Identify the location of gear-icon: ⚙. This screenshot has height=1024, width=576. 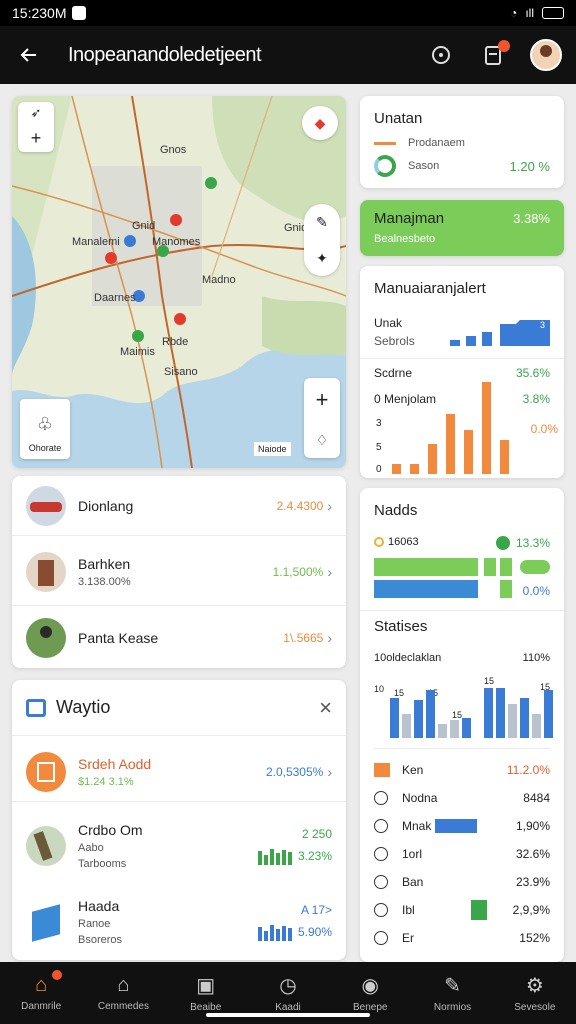
(534, 986).